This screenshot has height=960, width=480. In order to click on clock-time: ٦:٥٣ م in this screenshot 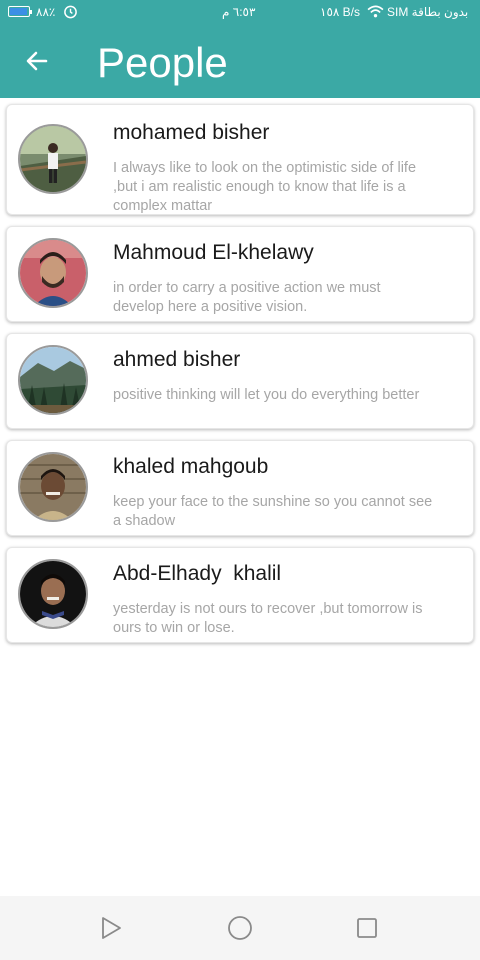, I will do `click(239, 12)`.